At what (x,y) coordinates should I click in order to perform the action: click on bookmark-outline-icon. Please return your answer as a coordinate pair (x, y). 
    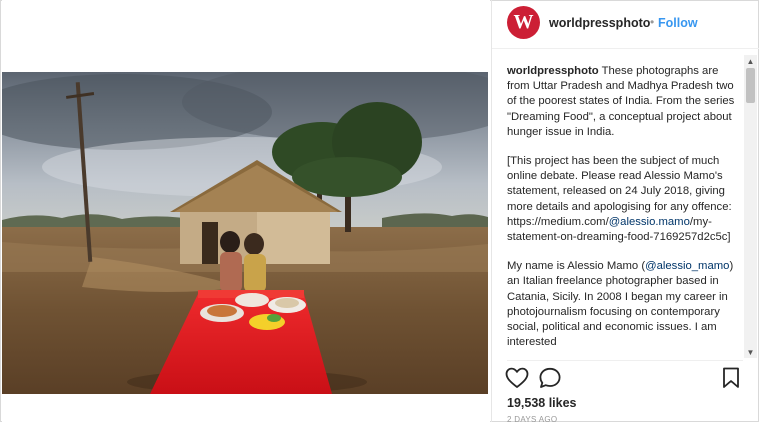
    Looking at the image, I should click on (731, 380).